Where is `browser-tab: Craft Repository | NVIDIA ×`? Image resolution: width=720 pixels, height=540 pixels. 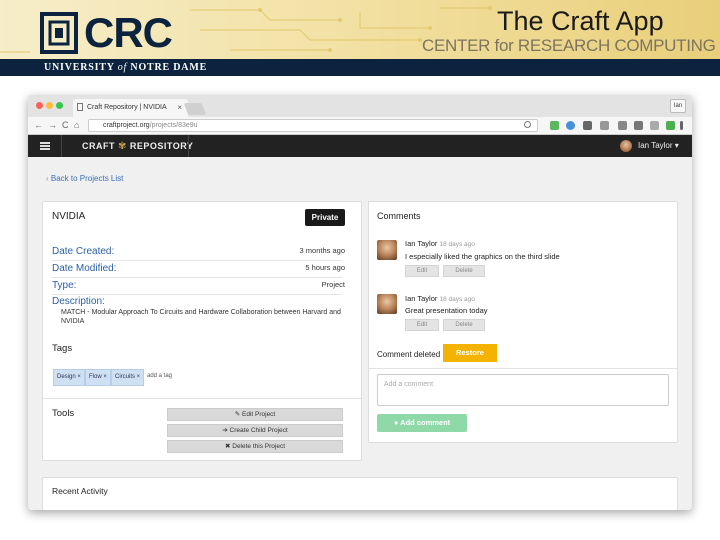 browser-tab: Craft Repository | NVIDIA × is located at coordinates (130, 108).